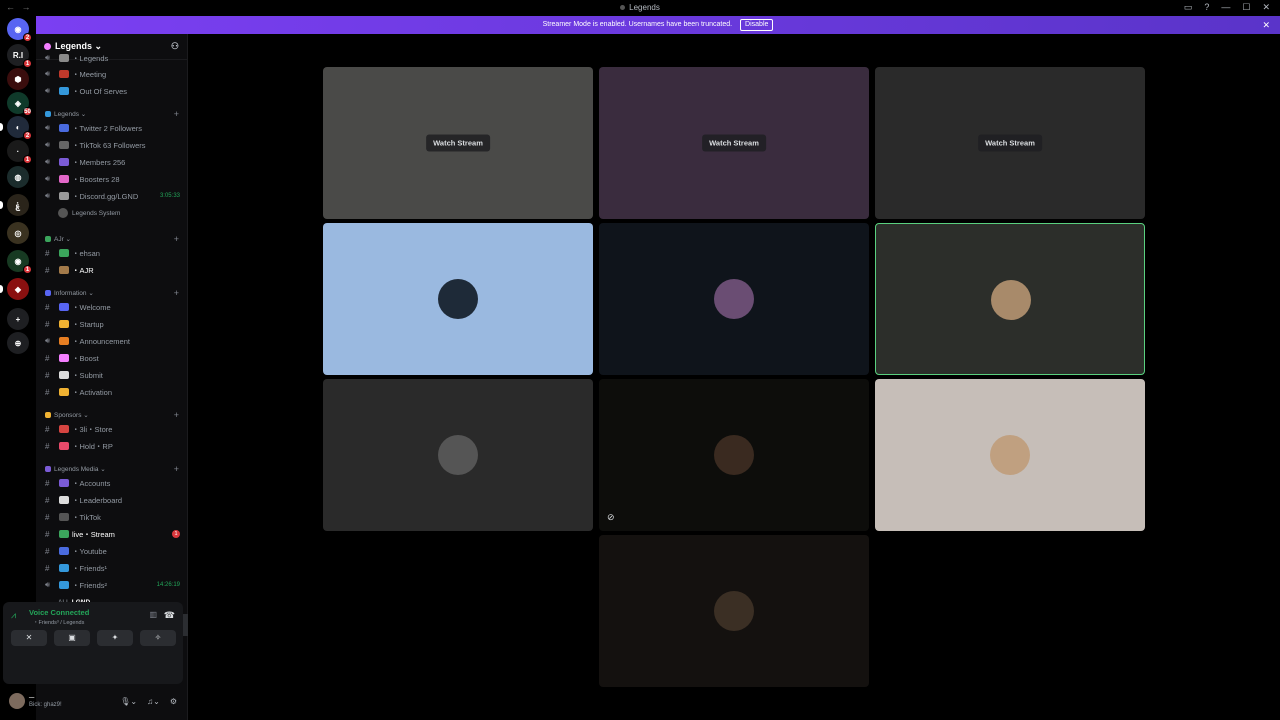  I want to click on server-label: ⊕, so click(18, 343).